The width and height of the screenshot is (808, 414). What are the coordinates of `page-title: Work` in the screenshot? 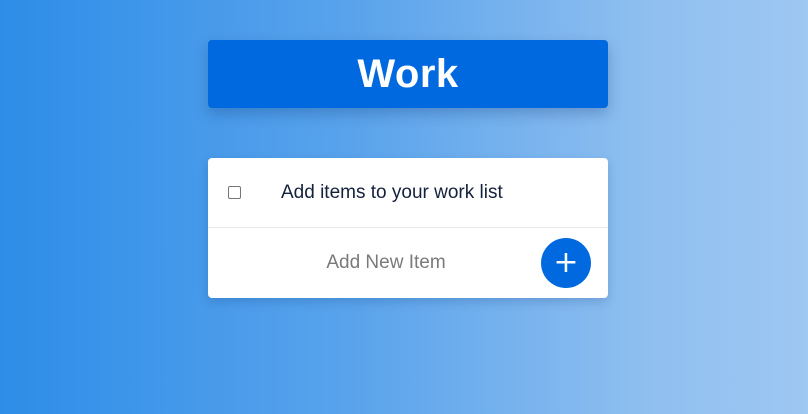 It's located at (408, 73).